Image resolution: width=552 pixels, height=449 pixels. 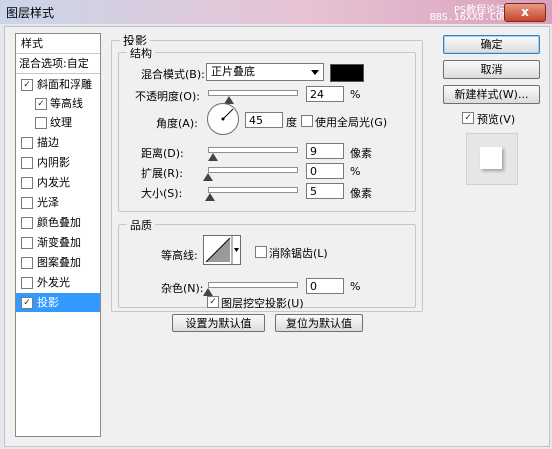 I want to click on reset-default-button: 复位为默认值, so click(x=319, y=323).